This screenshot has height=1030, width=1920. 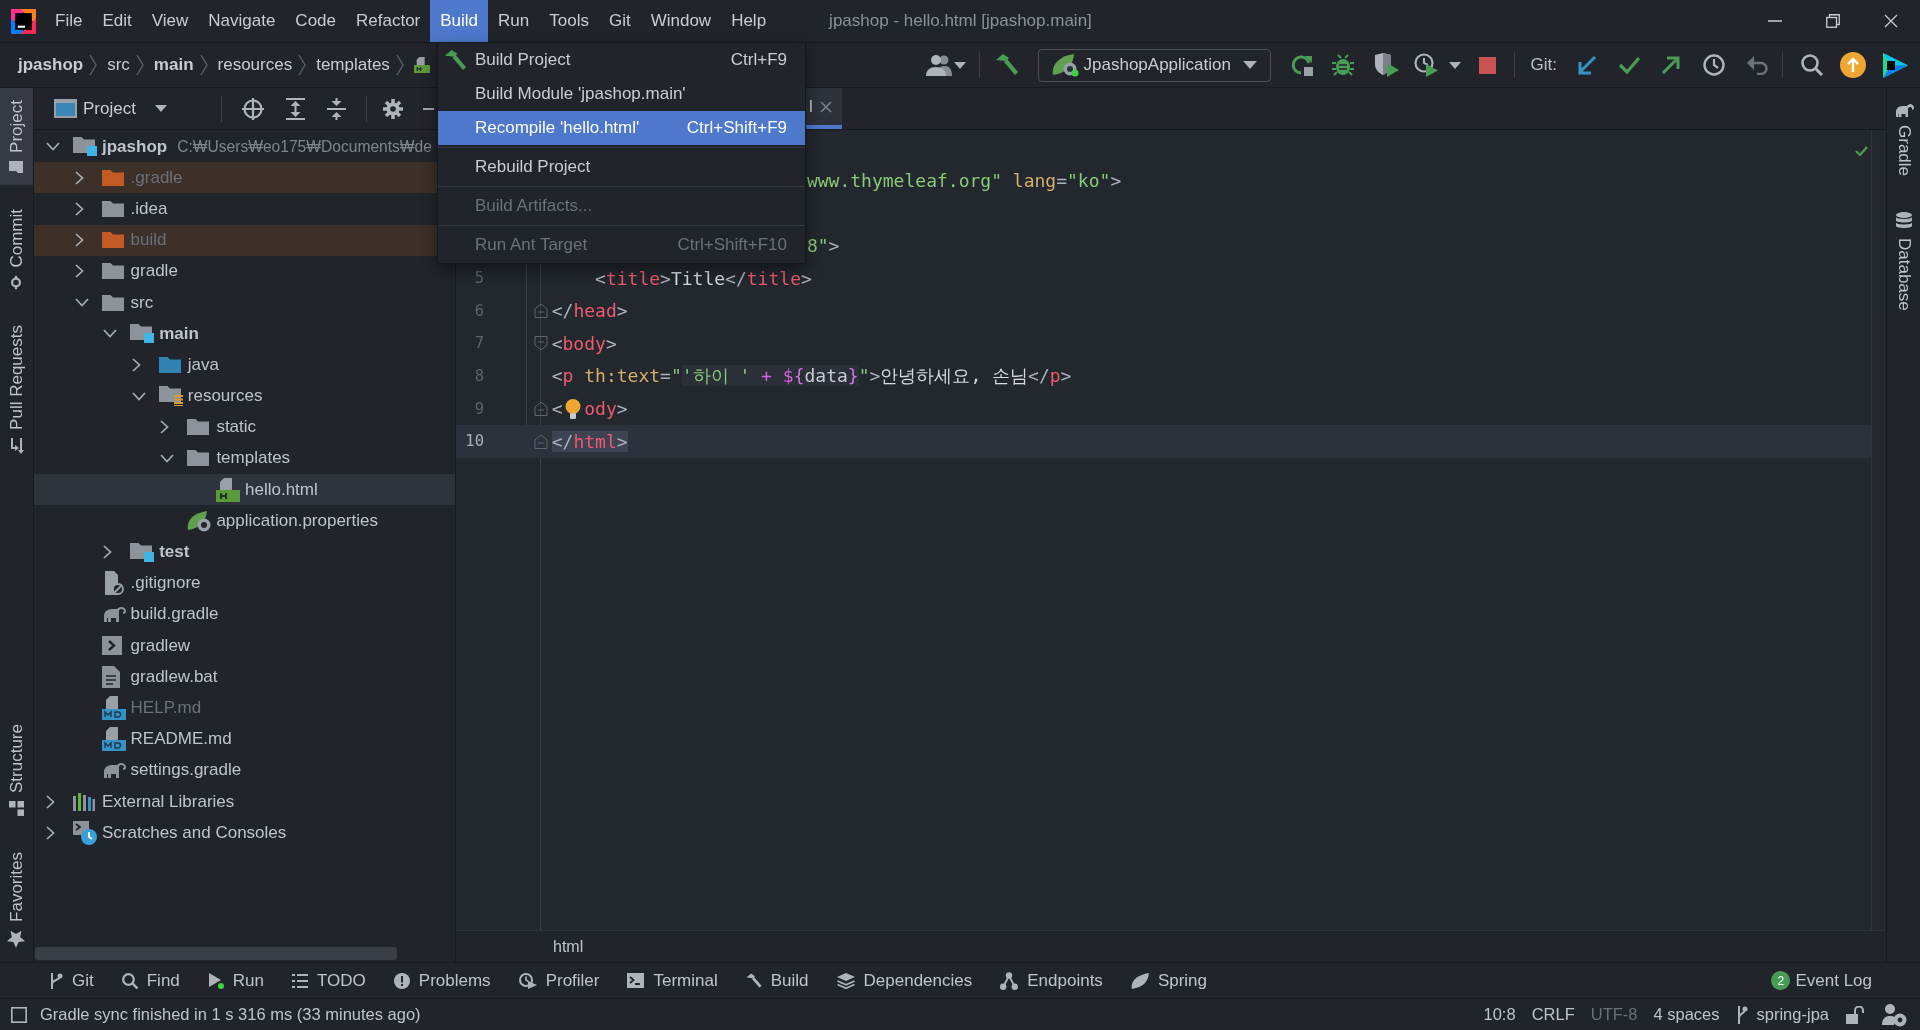 What do you see at coordinates (244, 427) in the screenshot?
I see `tree-item: static` at bounding box center [244, 427].